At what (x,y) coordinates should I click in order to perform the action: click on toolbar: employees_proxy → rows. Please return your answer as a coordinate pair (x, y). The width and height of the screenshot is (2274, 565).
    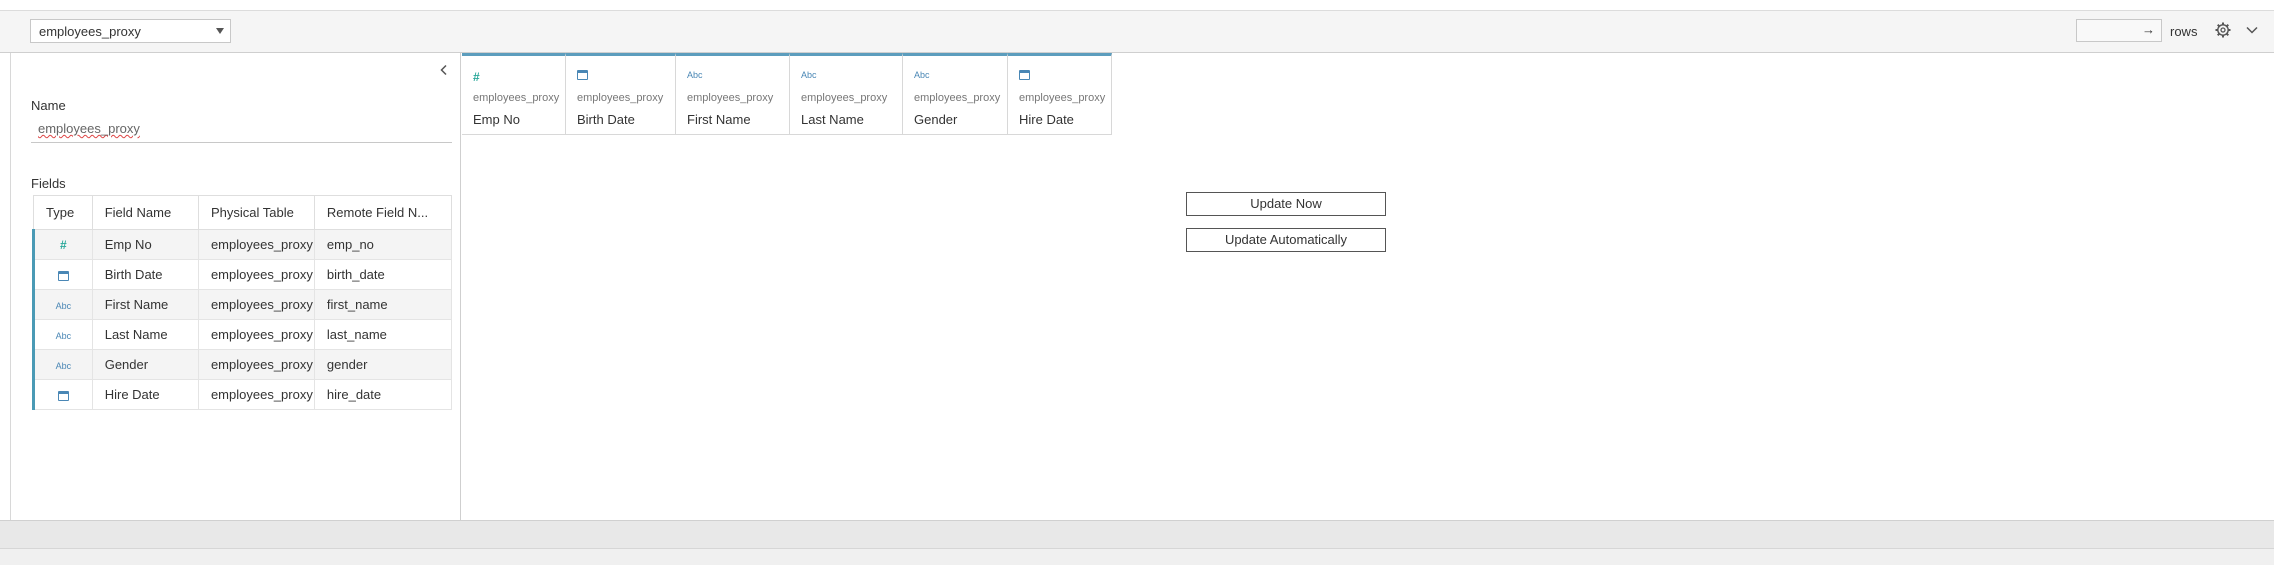
    Looking at the image, I should click on (1137, 31).